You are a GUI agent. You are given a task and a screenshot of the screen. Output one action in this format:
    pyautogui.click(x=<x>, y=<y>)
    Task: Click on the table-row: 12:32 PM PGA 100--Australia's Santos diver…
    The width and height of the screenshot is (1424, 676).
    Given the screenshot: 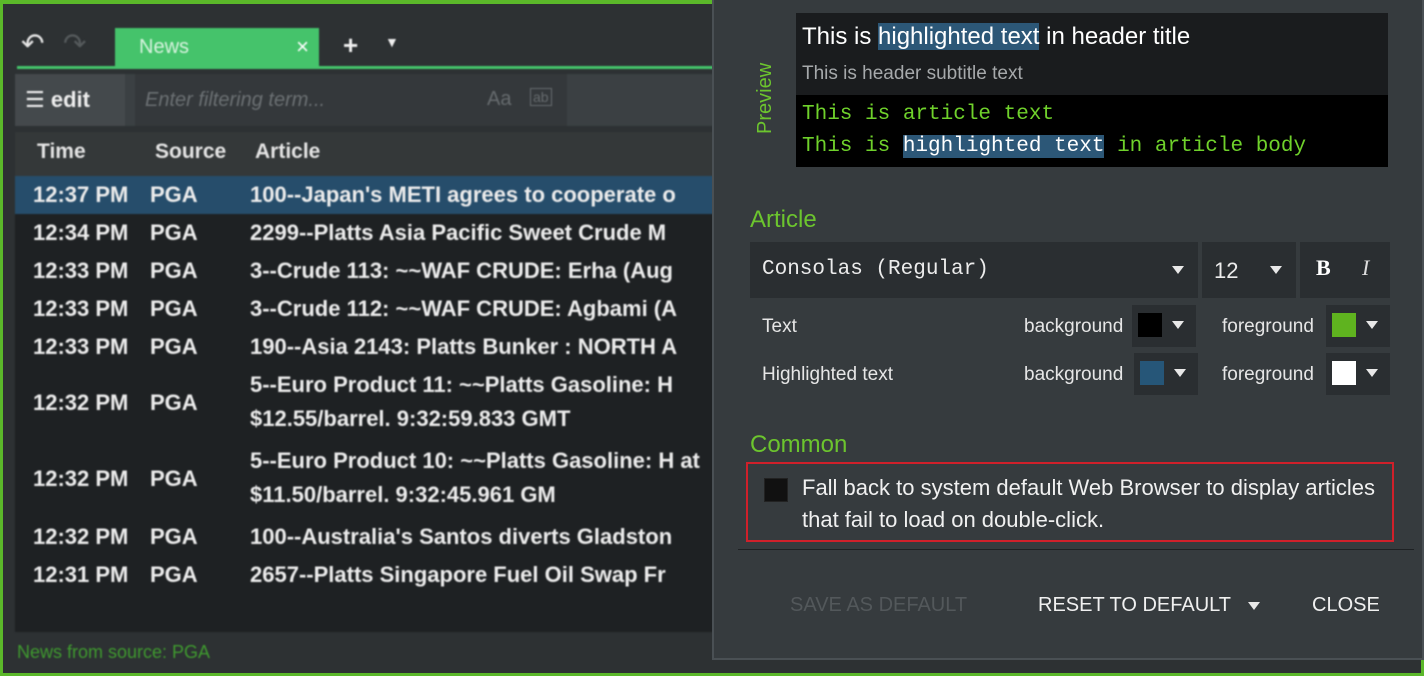 What is the action you would take?
    pyautogui.click(x=366, y=537)
    